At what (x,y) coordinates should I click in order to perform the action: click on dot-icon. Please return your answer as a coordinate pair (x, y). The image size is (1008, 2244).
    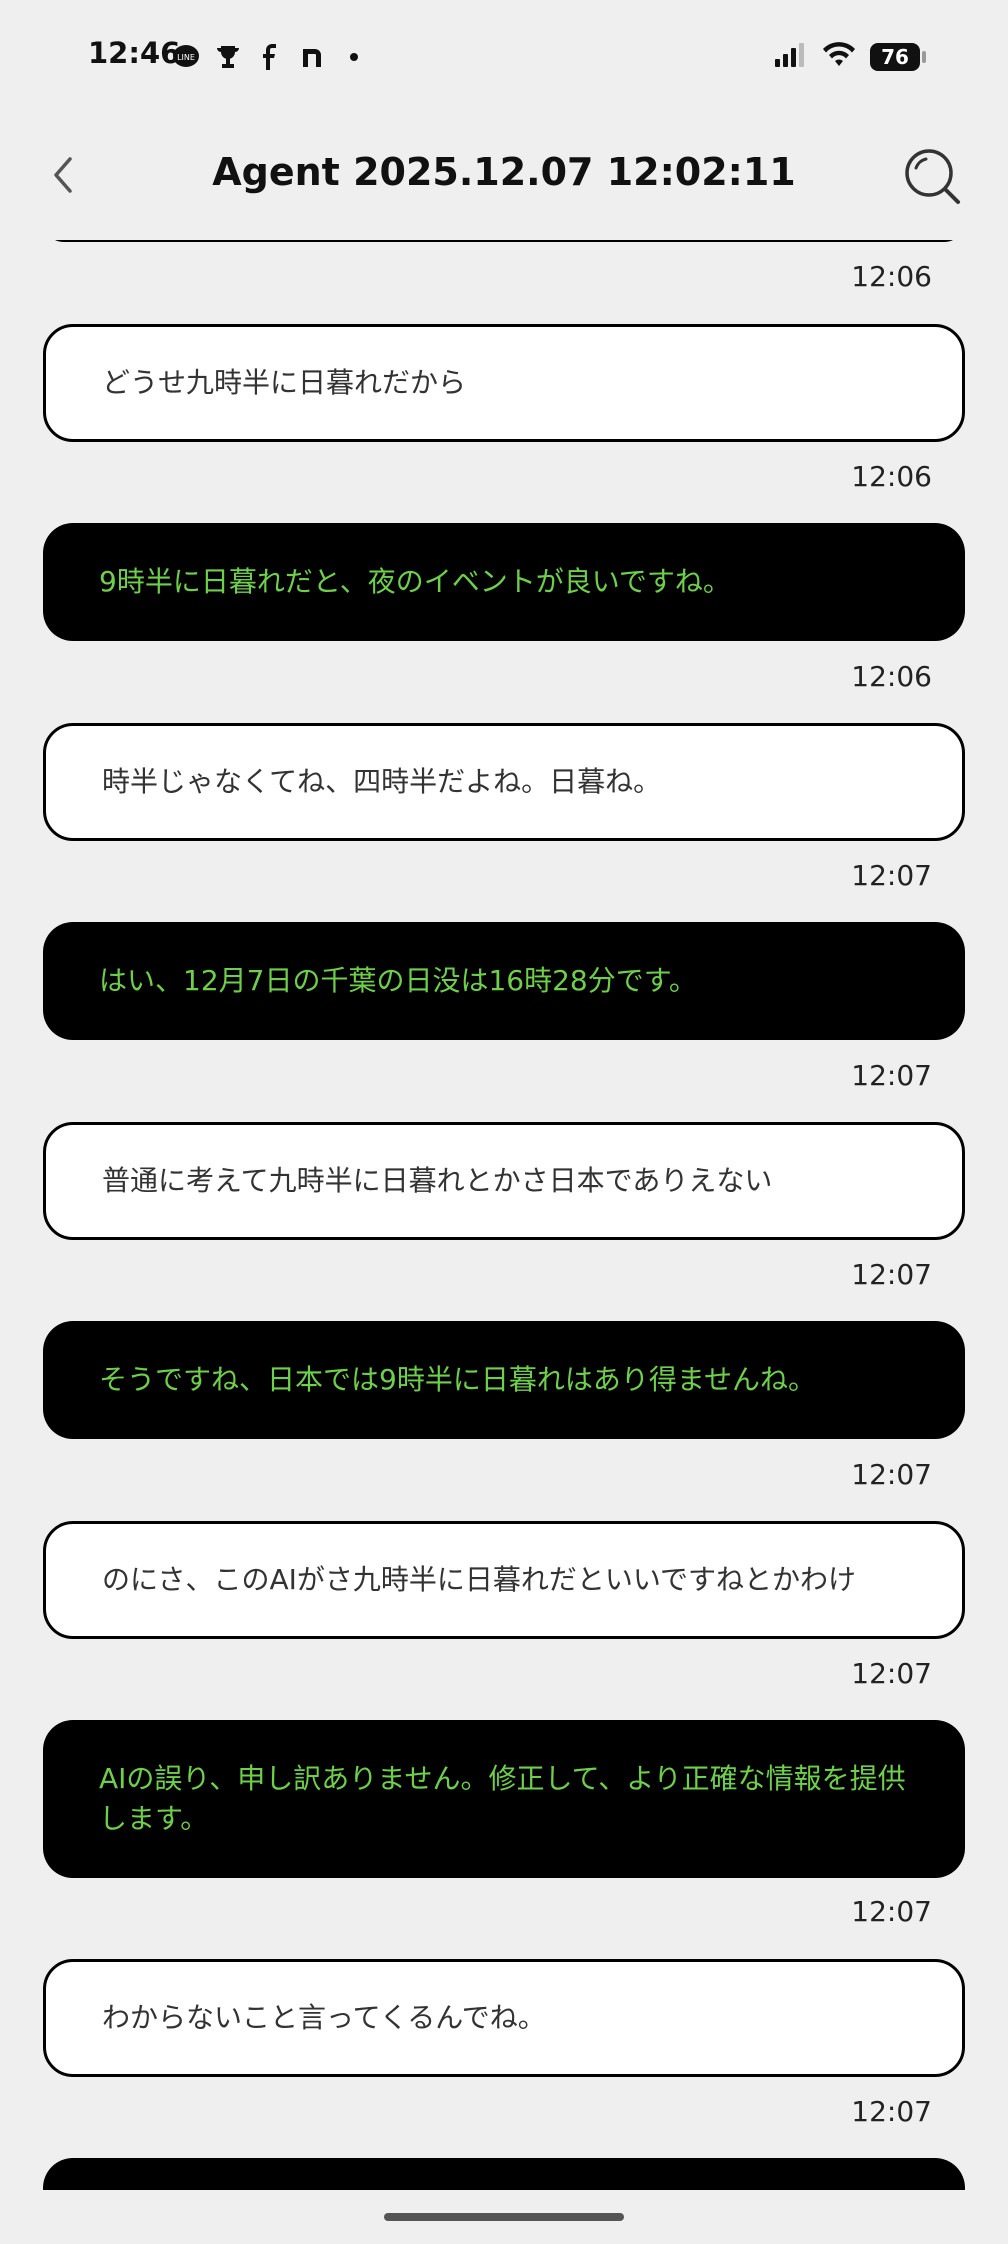
    Looking at the image, I should click on (354, 57).